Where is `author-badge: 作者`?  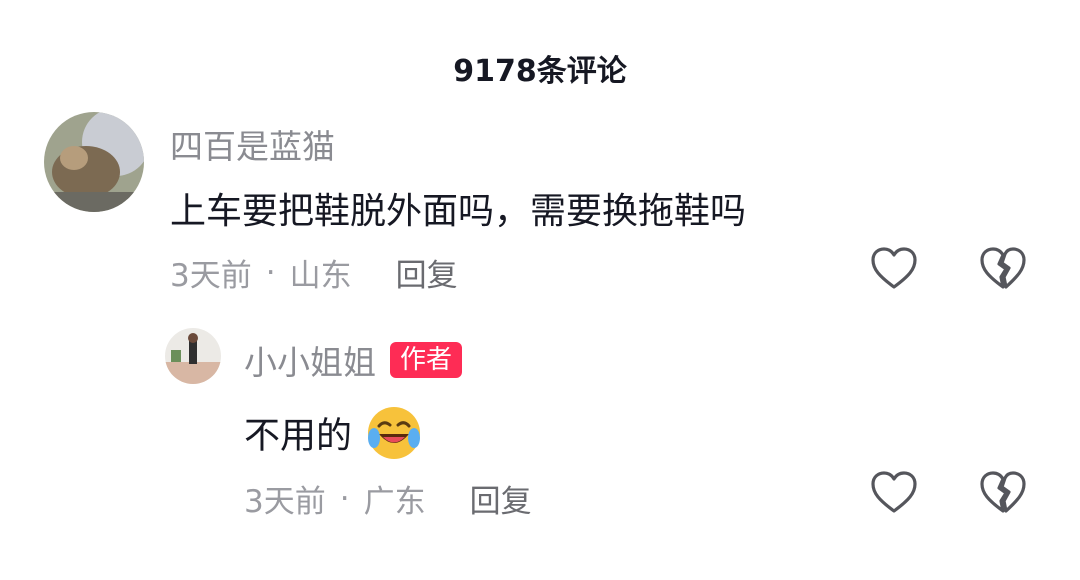
author-badge: 作者 is located at coordinates (426, 360).